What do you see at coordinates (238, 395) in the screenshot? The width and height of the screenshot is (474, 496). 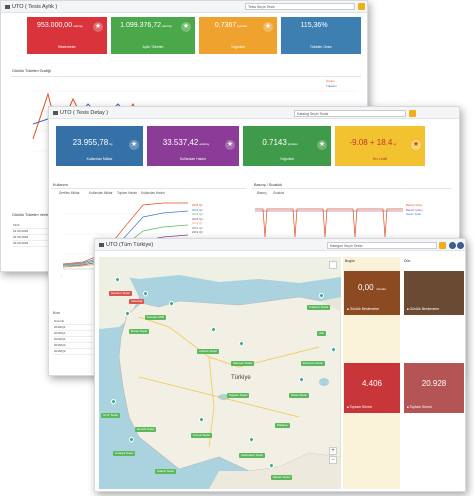 I see `city-label: Kayseri Tesisi` at bounding box center [238, 395].